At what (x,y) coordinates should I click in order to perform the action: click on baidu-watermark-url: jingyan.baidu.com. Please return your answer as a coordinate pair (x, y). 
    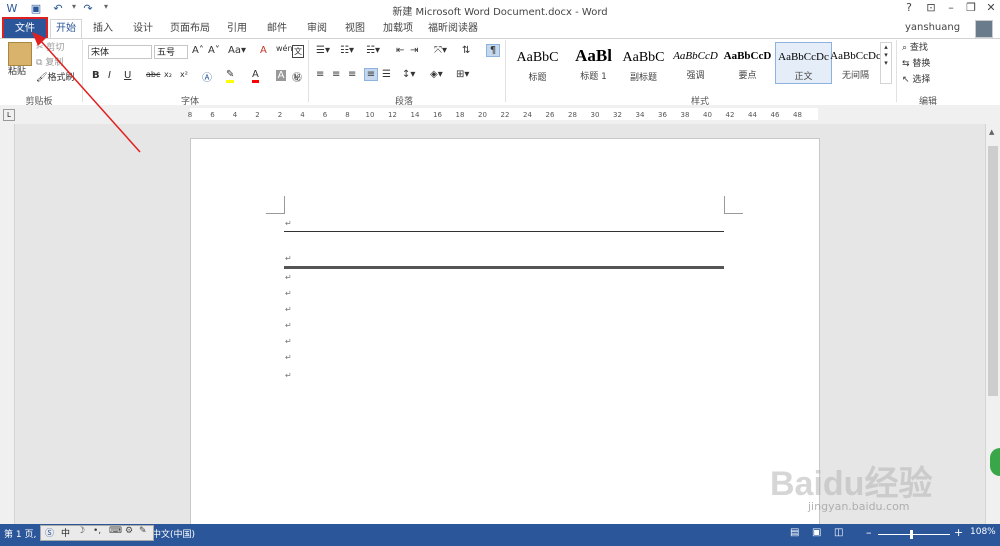
    Looking at the image, I should click on (859, 506).